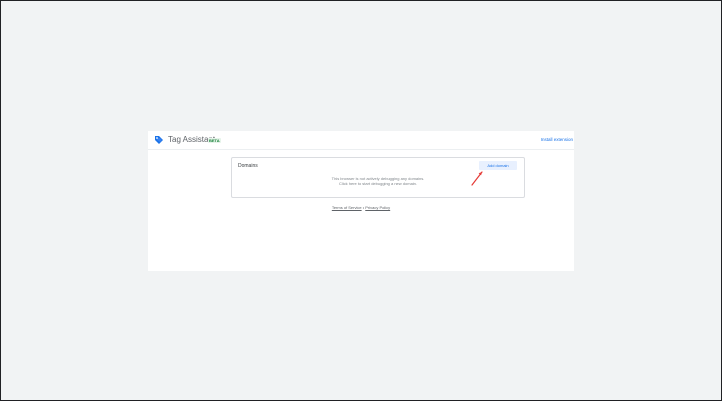 The image size is (722, 401). What do you see at coordinates (557, 140) in the screenshot?
I see `install-extension-link: Install extension` at bounding box center [557, 140].